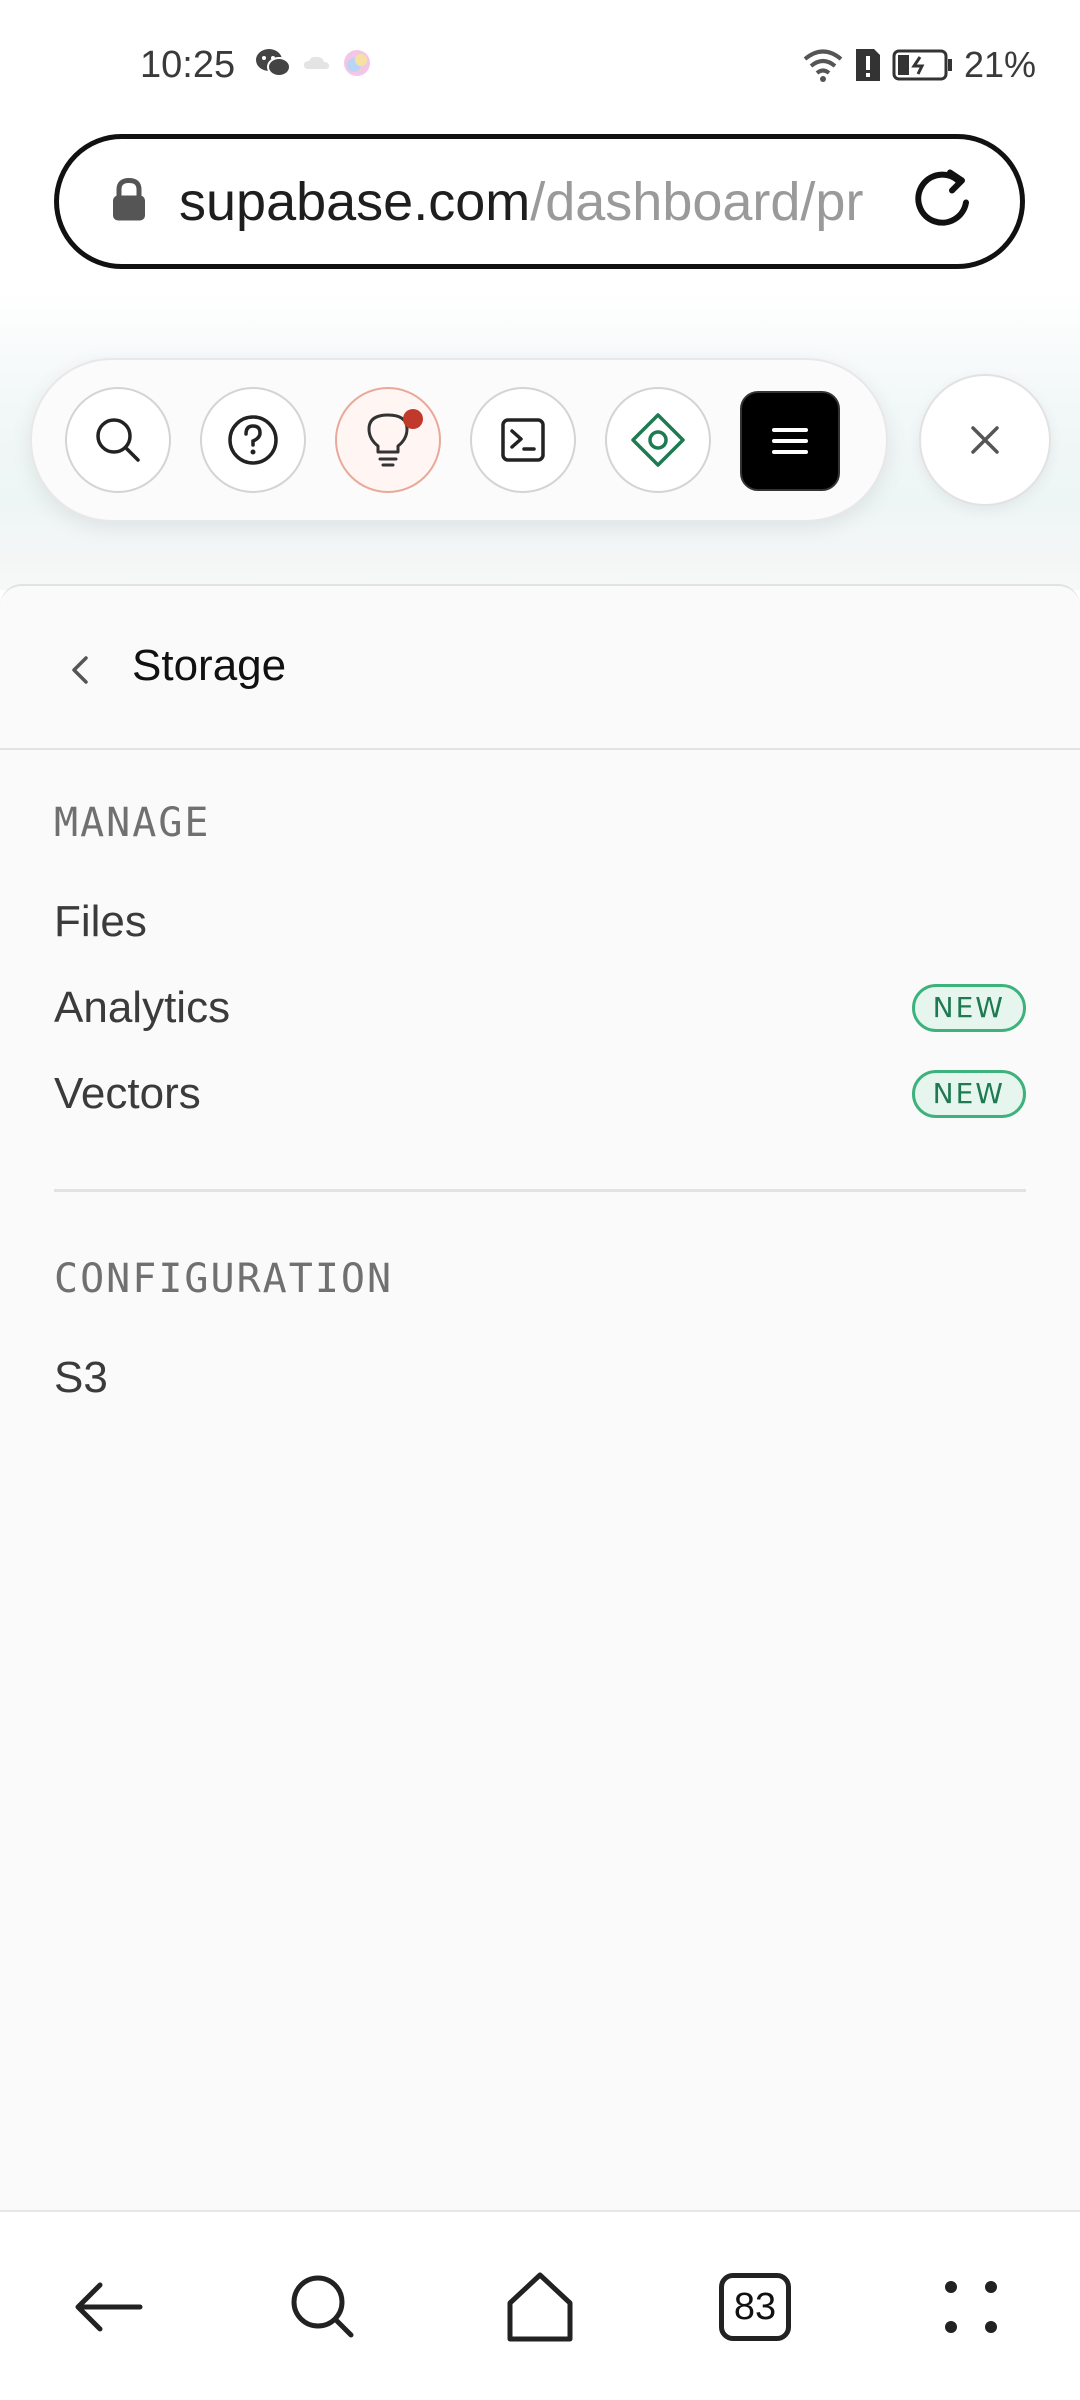 The image size is (1080, 2400). I want to click on terminal-icon, so click(523, 440).